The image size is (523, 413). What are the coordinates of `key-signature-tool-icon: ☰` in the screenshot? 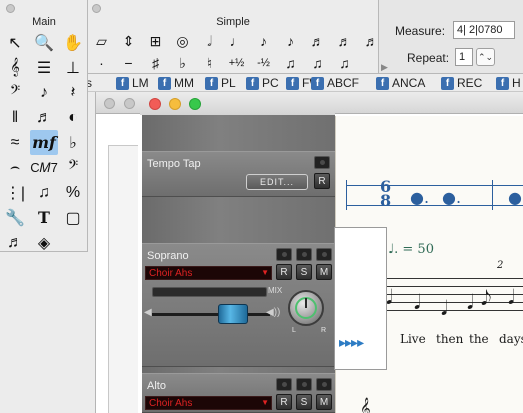 It's located at (44, 67).